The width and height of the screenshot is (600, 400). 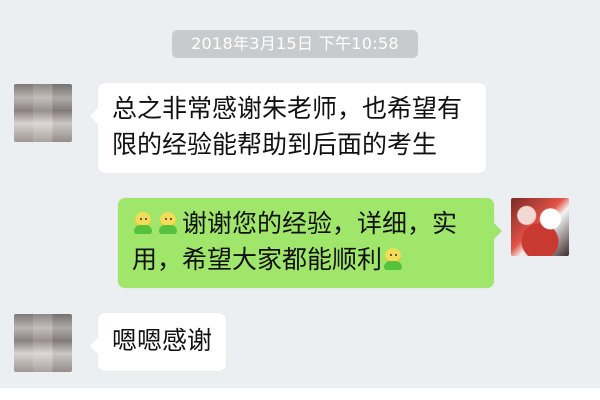 I want to click on incoming-message-bubble: 嗯嗯感谢, so click(x=158, y=342).